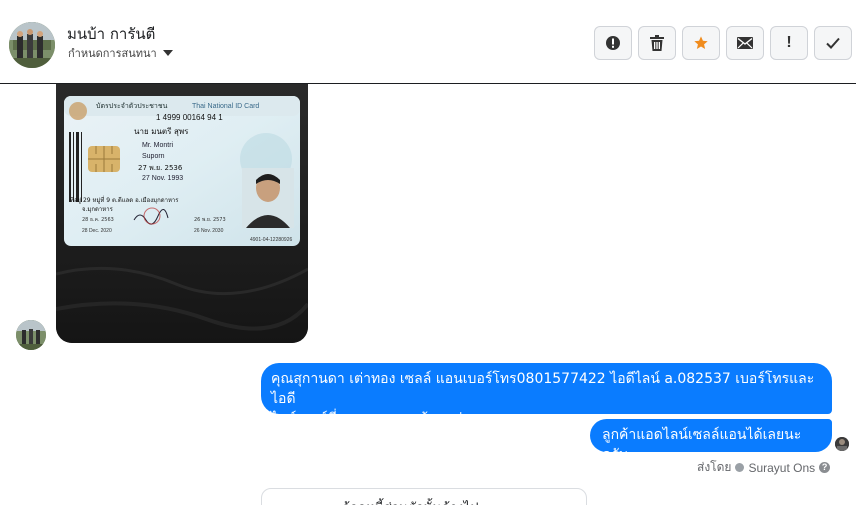  I want to click on follow-up-button: !, so click(789, 43).